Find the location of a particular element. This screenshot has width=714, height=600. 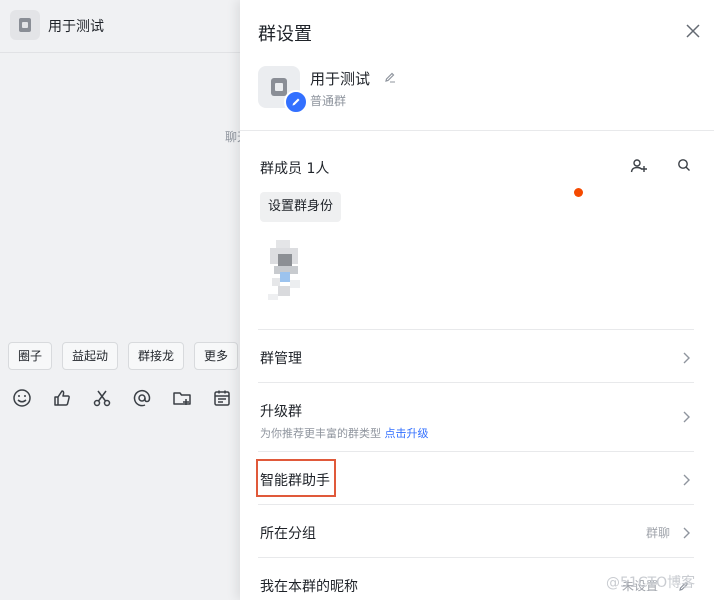

members-title: 群成员 1人 is located at coordinates (295, 169).